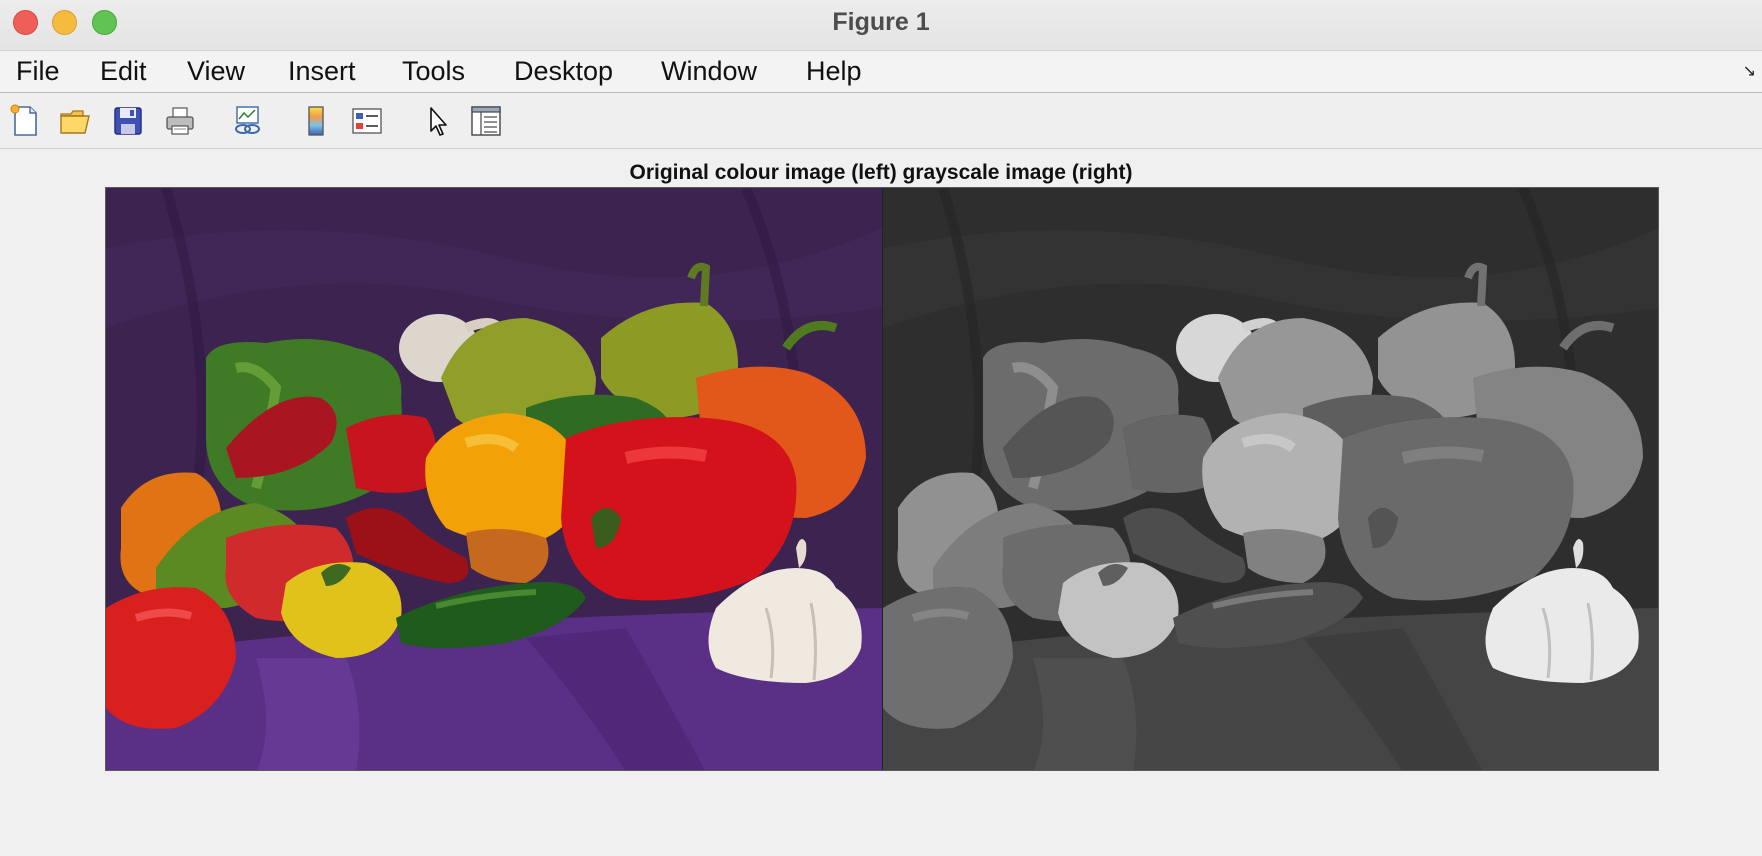 Image resolution: width=1762 pixels, height=856 pixels. Describe the element at coordinates (709, 71) in the screenshot. I see `menu-window: Window` at that location.